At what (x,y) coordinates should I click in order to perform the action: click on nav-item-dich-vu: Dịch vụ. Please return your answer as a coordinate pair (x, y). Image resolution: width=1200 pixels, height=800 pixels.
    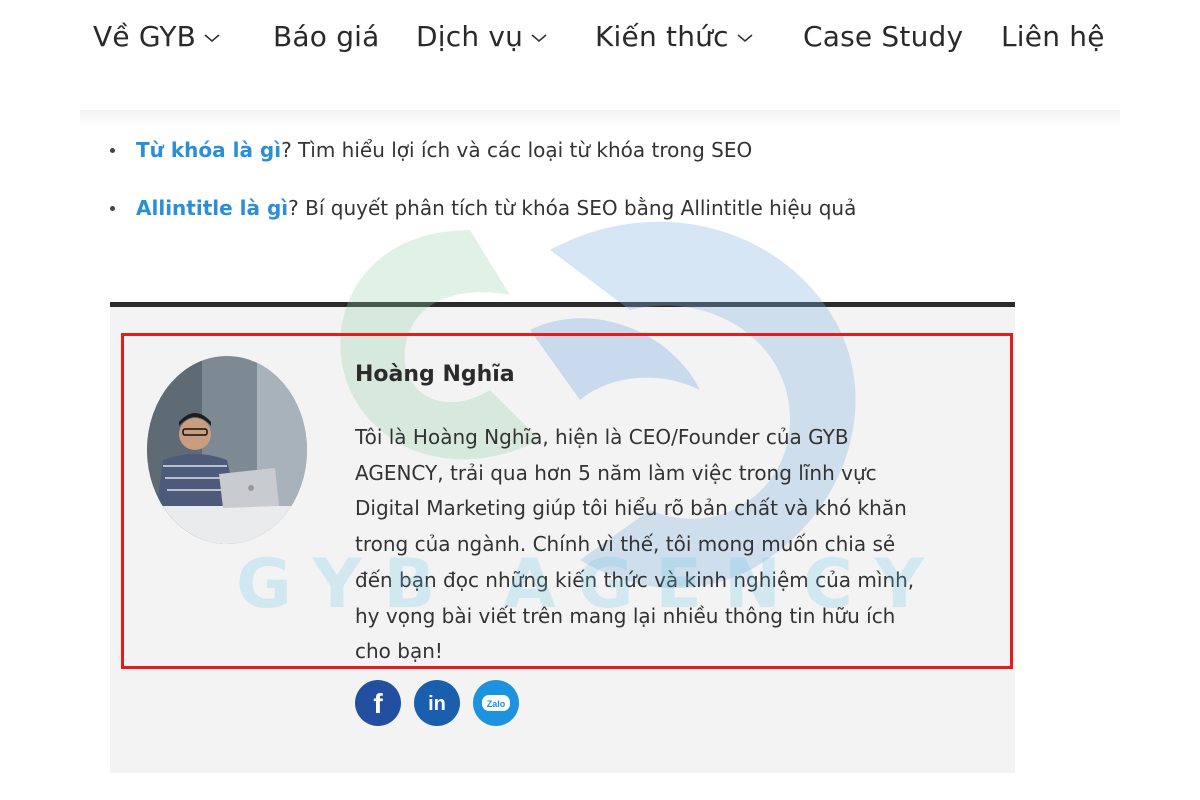
    Looking at the image, I should click on (481, 36).